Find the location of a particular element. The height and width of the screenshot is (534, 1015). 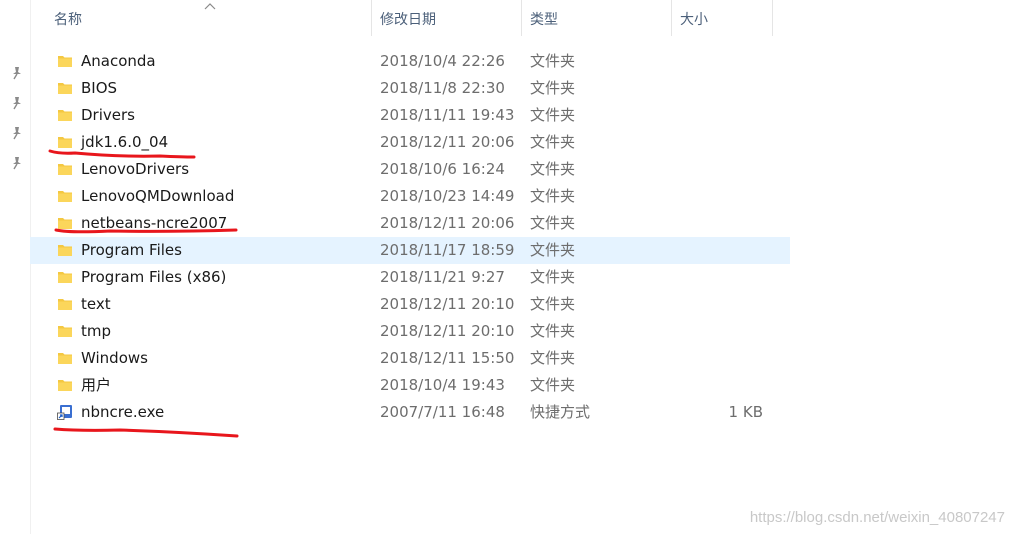

column-header-name: 名称 is located at coordinates (209, 18).